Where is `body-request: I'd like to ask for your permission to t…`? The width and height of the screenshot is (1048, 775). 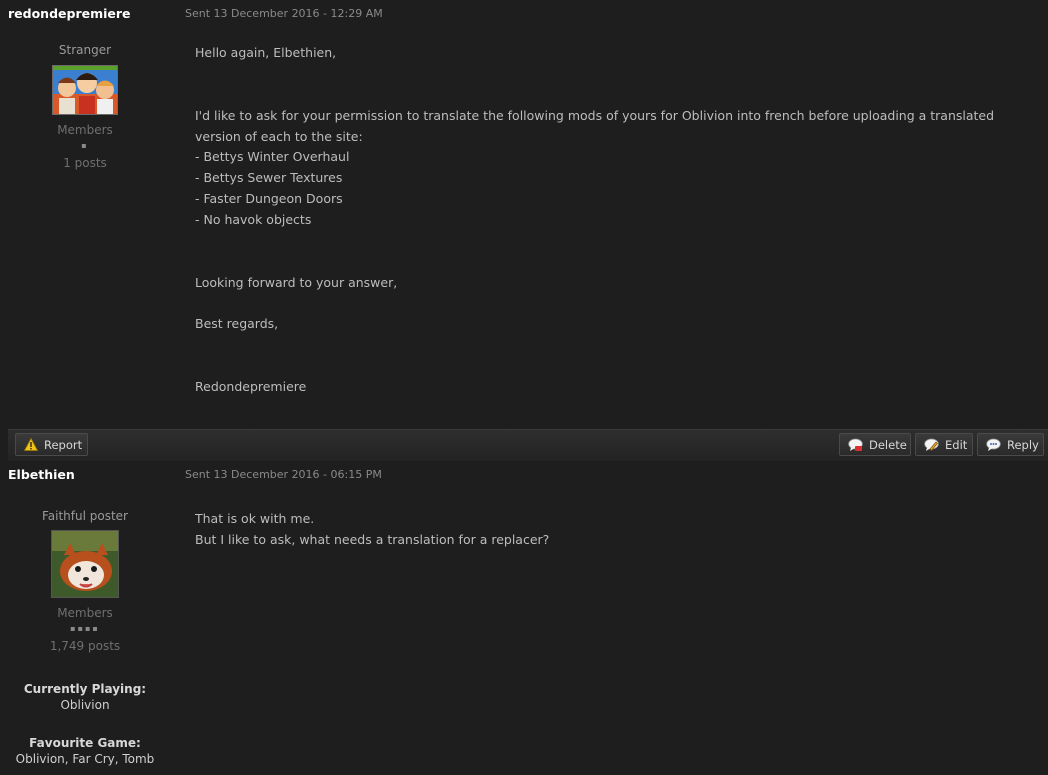 body-request: I'd like to ask for your permission to t… is located at coordinates (595, 125).